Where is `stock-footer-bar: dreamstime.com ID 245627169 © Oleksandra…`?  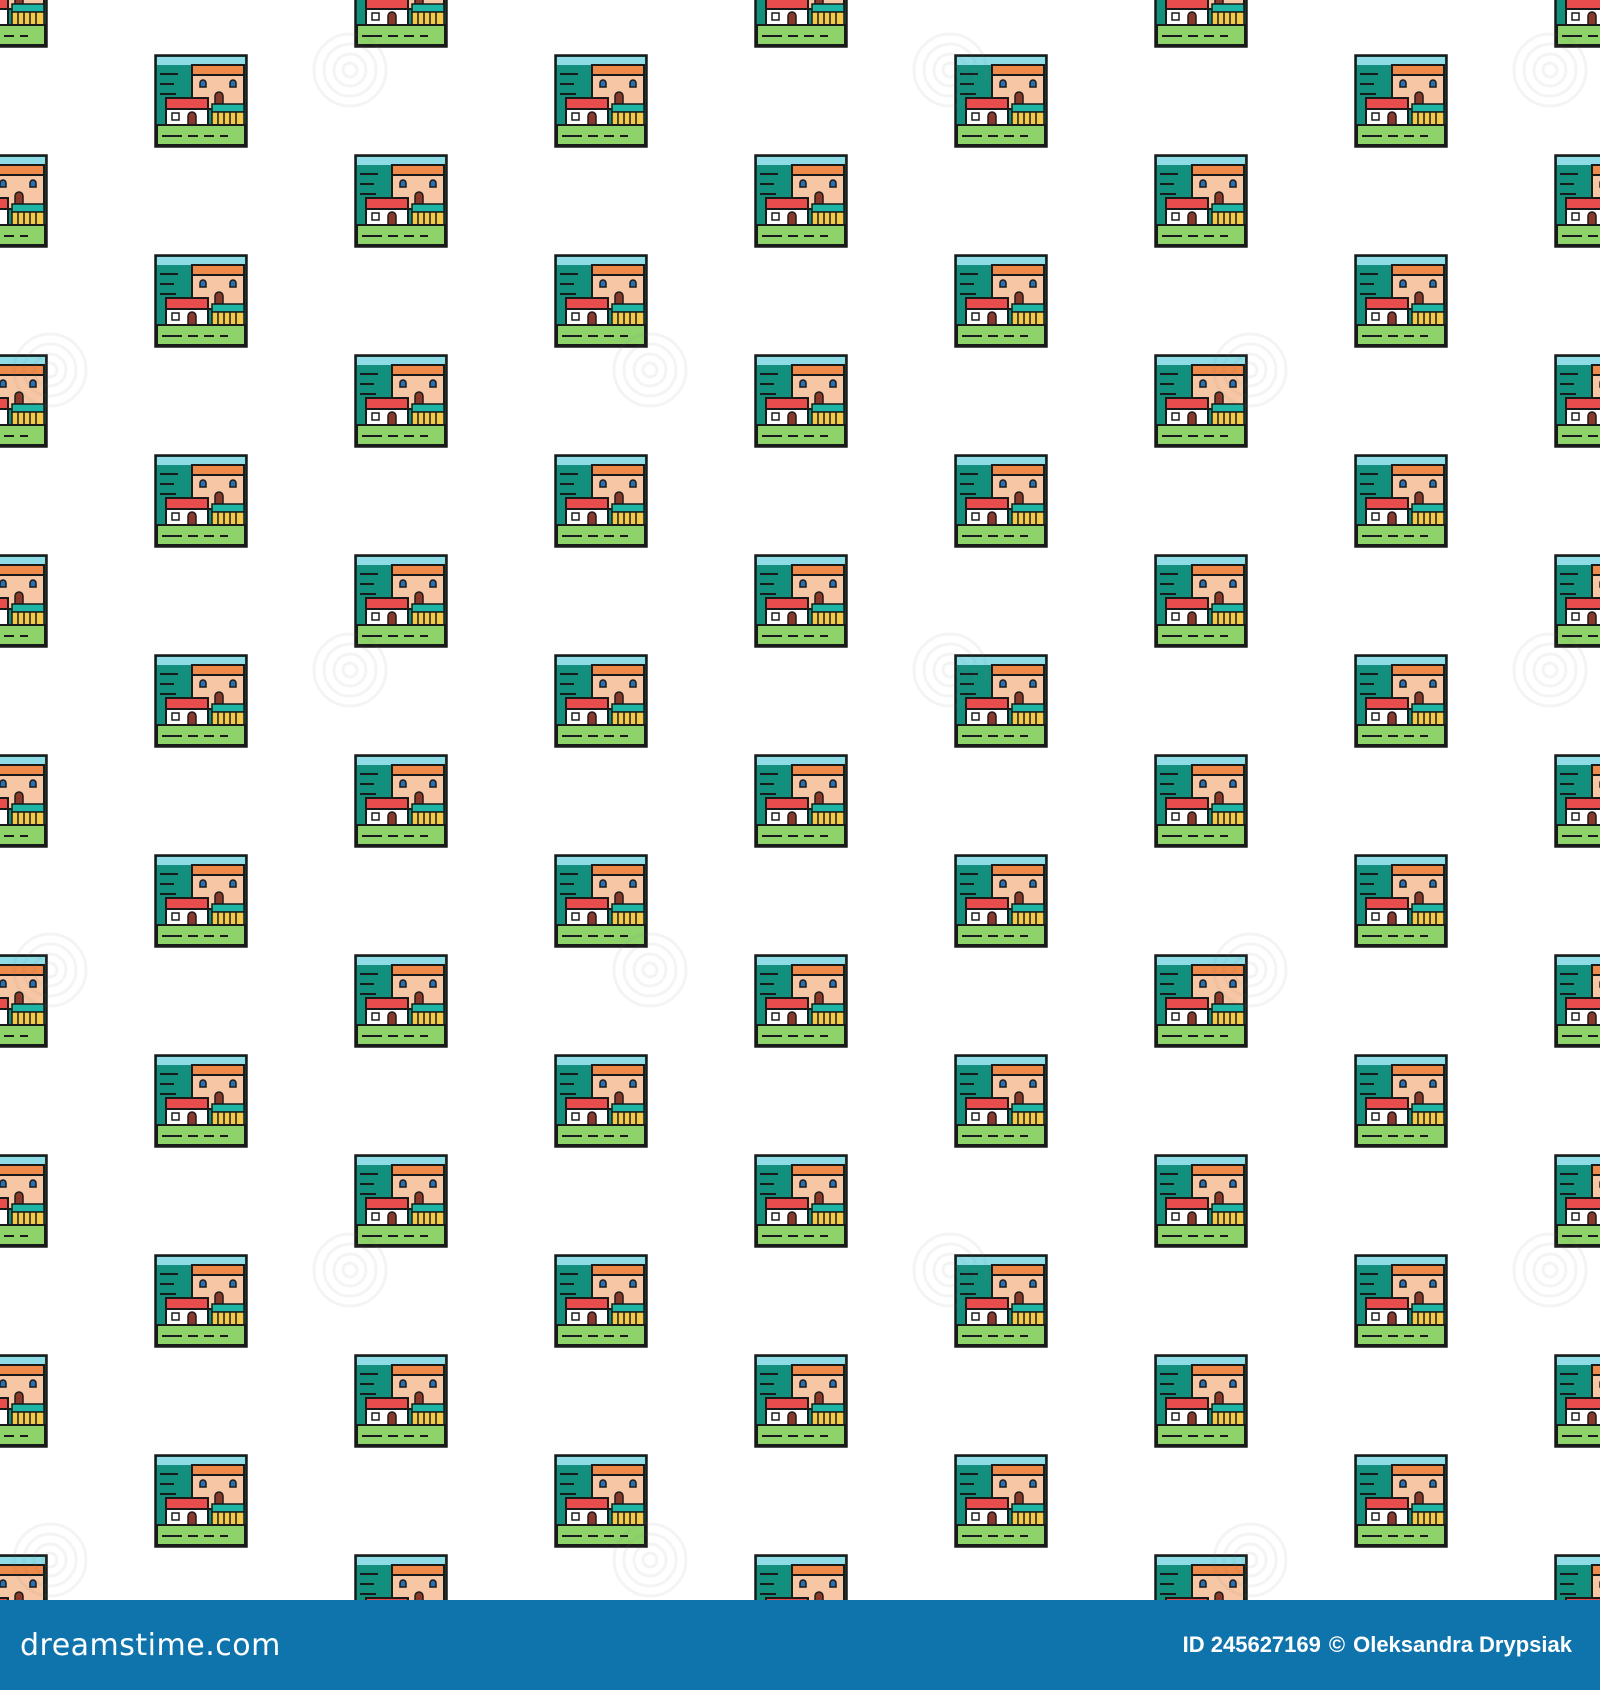 stock-footer-bar: dreamstime.com ID 245627169 © Oleksandra… is located at coordinates (800, 1645).